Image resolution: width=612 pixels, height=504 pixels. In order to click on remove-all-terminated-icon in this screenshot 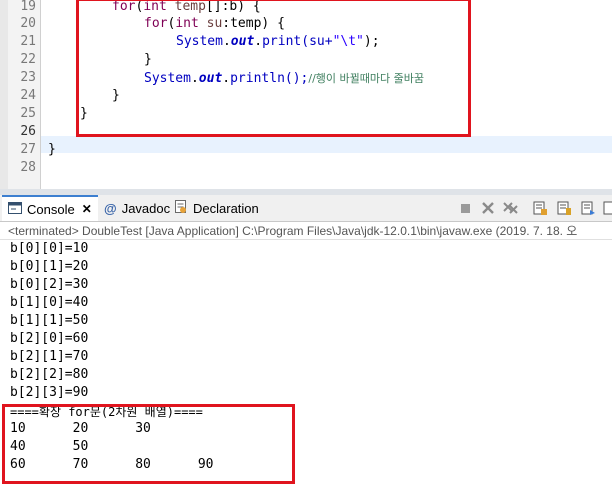, I will do `click(510, 208)`.